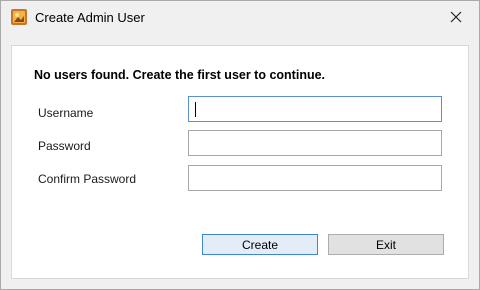 The width and height of the screenshot is (480, 290). What do you see at coordinates (64, 146) in the screenshot?
I see `password-label: Password` at bounding box center [64, 146].